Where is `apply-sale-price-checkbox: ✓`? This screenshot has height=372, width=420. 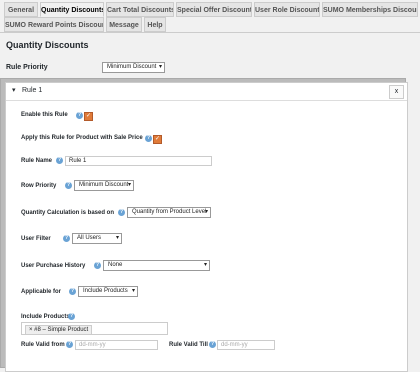
apply-sale-price-checkbox: ✓ is located at coordinates (157, 139).